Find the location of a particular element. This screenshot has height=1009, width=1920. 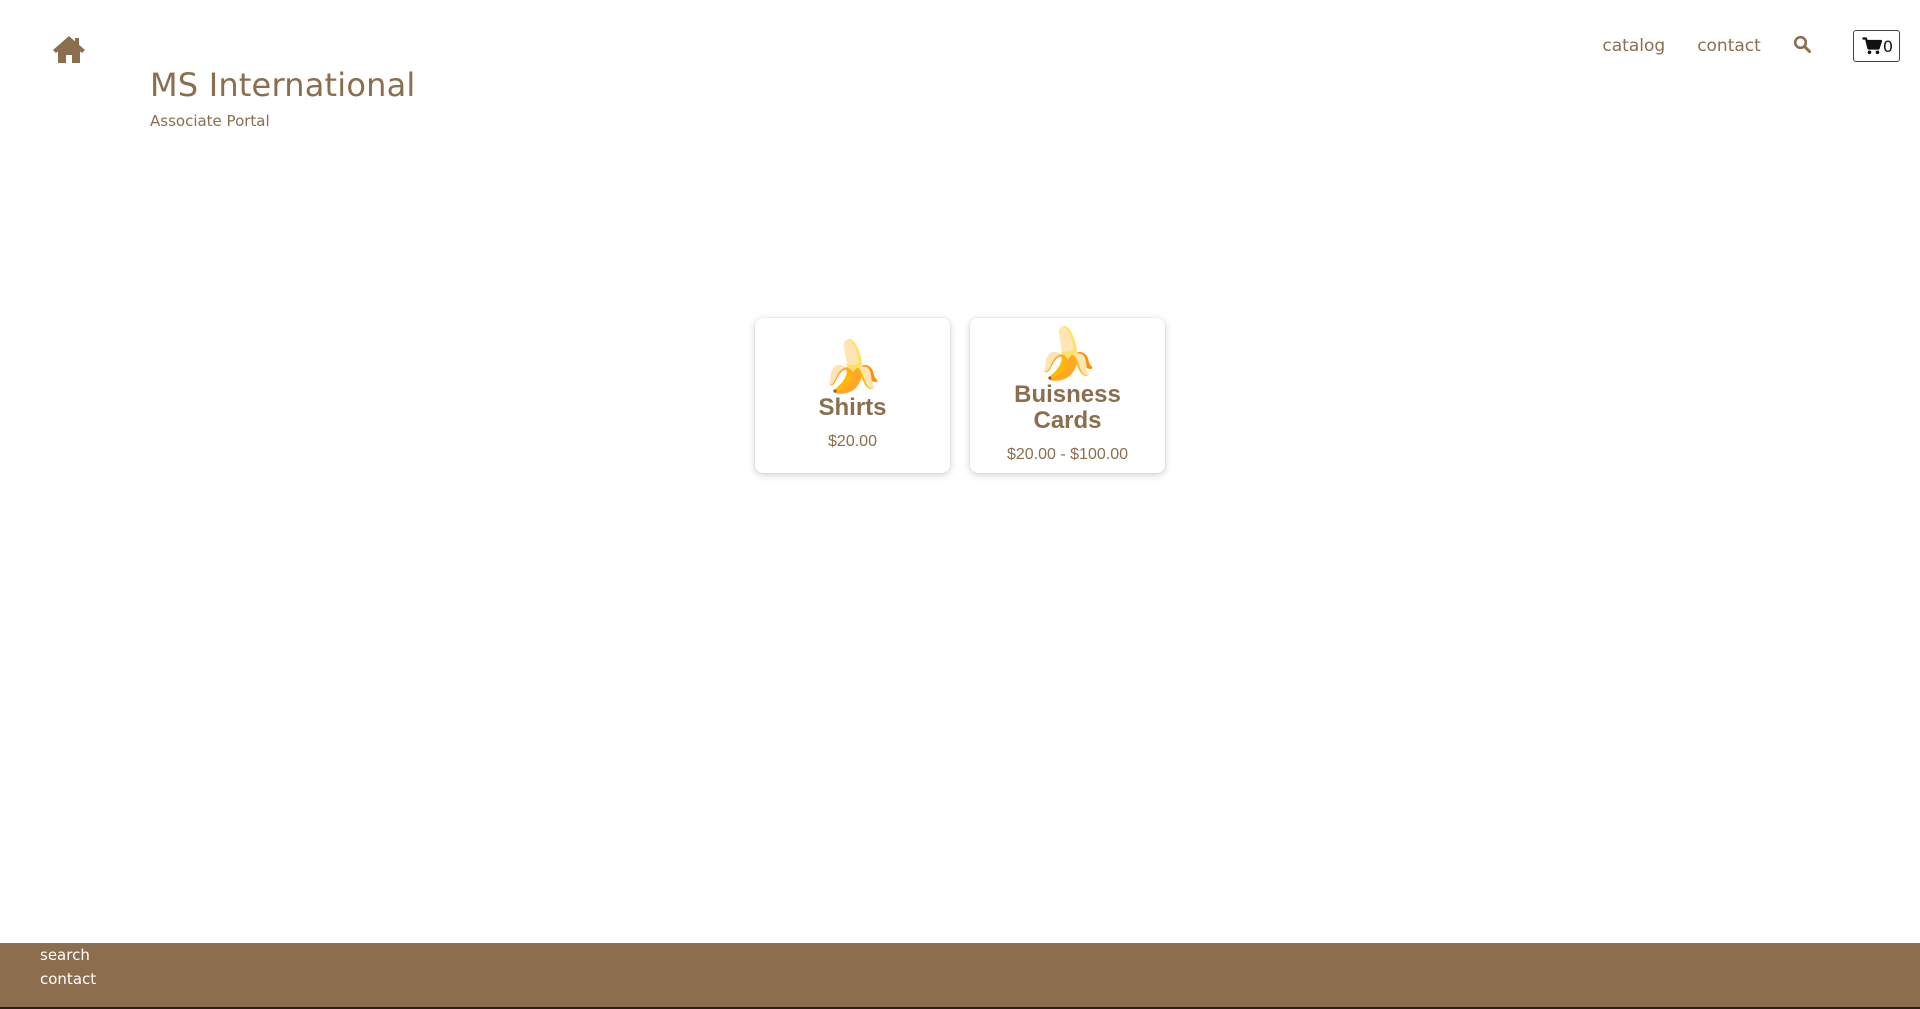

footer: search contact is located at coordinates (960, 976).